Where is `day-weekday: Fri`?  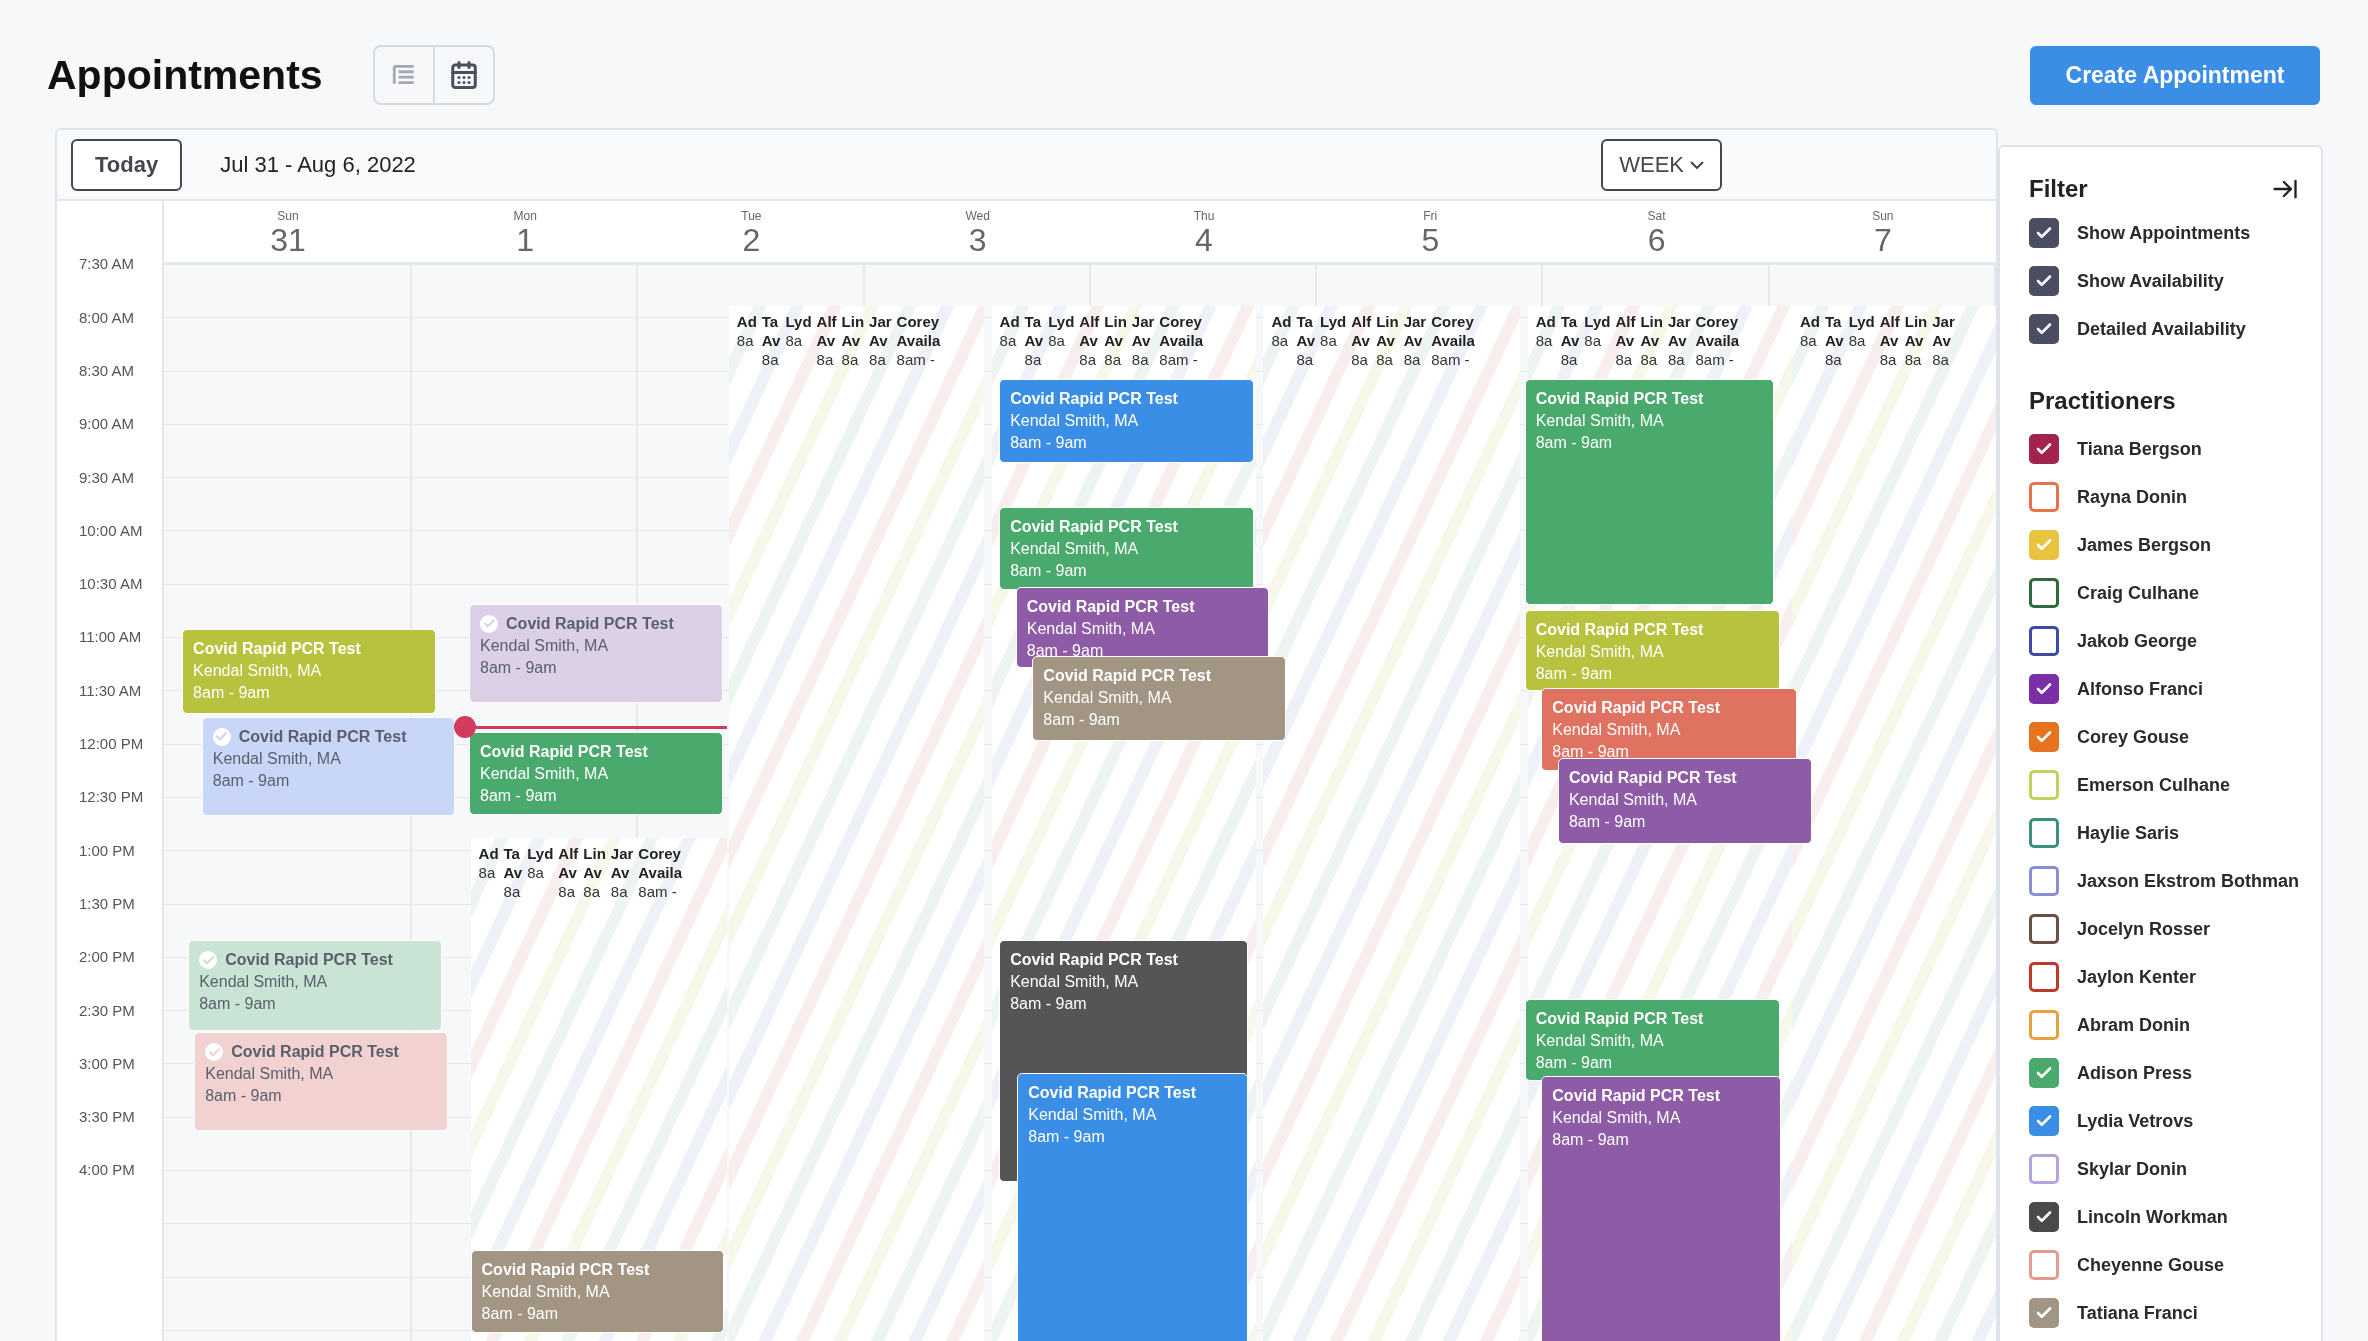
day-weekday: Fri is located at coordinates (1430, 216).